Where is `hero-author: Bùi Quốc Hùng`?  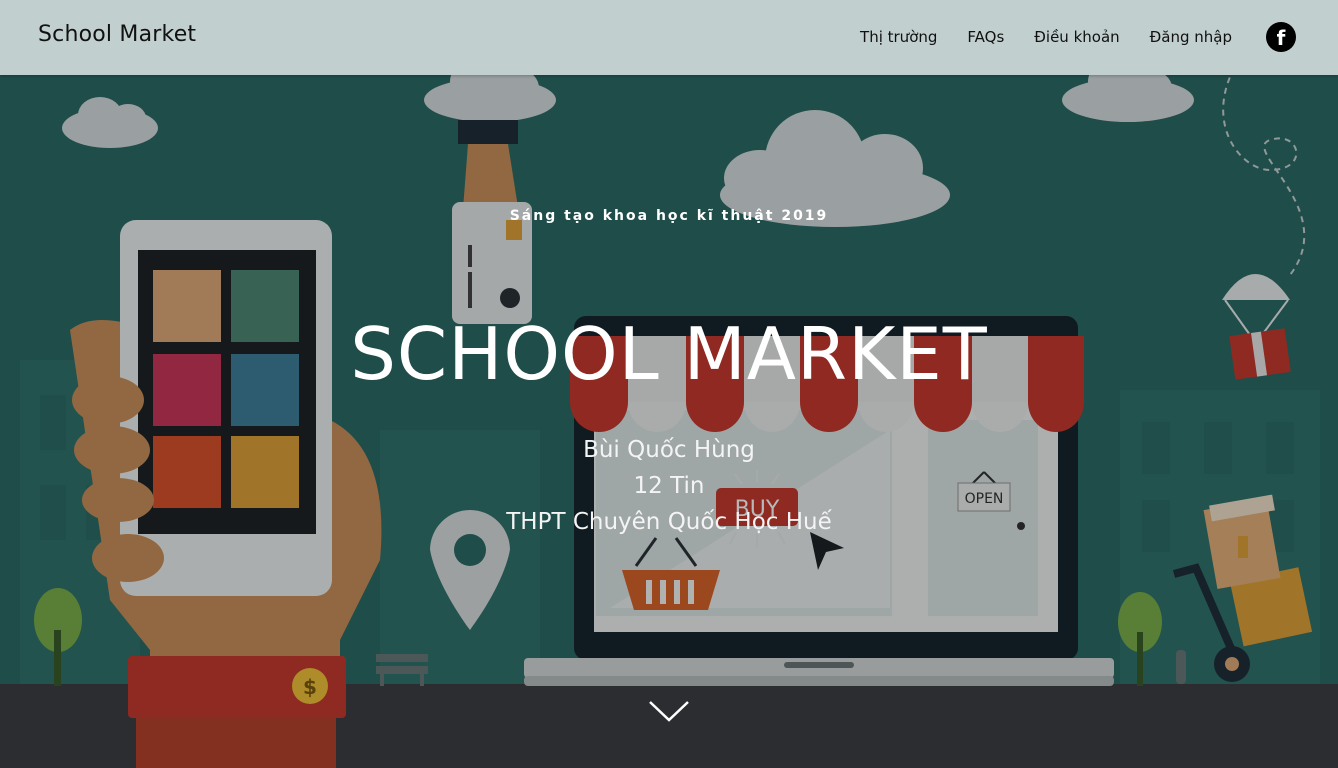
hero-author: Bùi Quốc Hùng is located at coordinates (669, 450).